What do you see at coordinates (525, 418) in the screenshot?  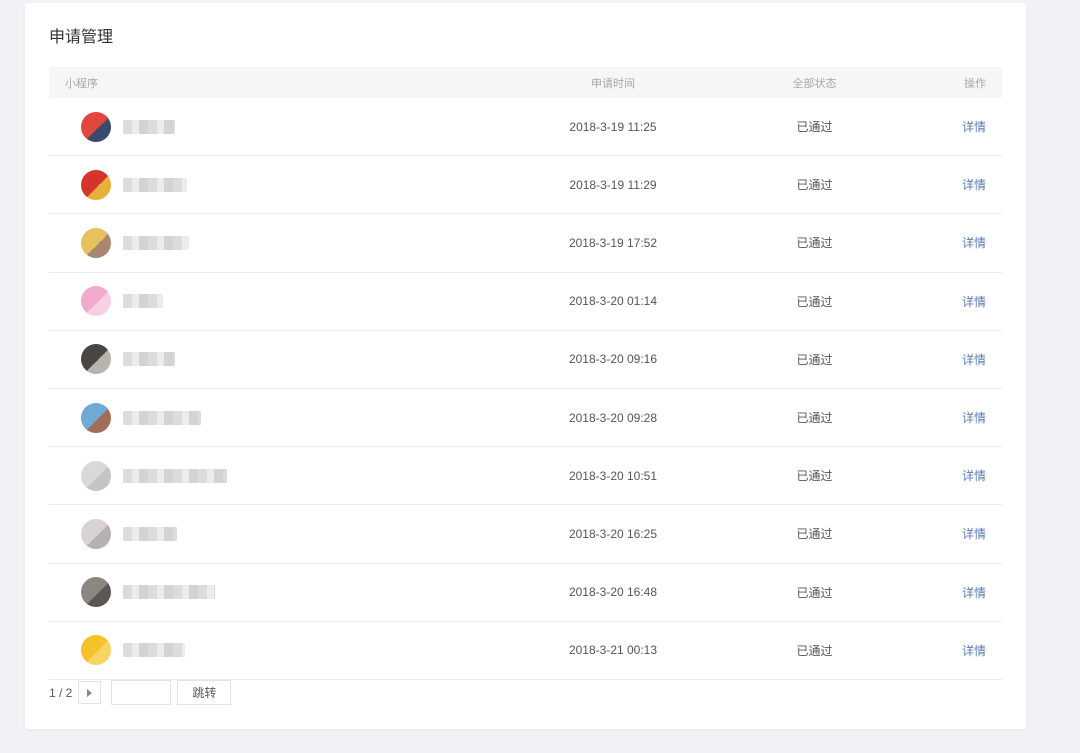 I see `table-row: 2018-3-20 09:28 已通过 详情` at bounding box center [525, 418].